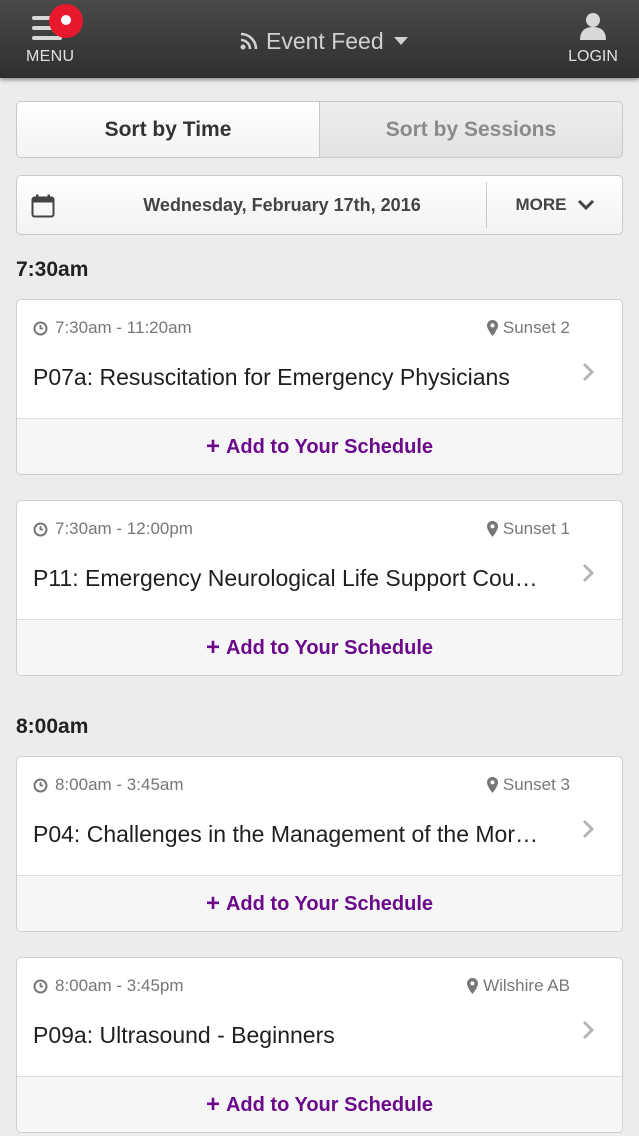 Image resolution: width=639 pixels, height=1136 pixels. Describe the element at coordinates (536, 327) in the screenshot. I see `location-label: Sunset 2` at that location.